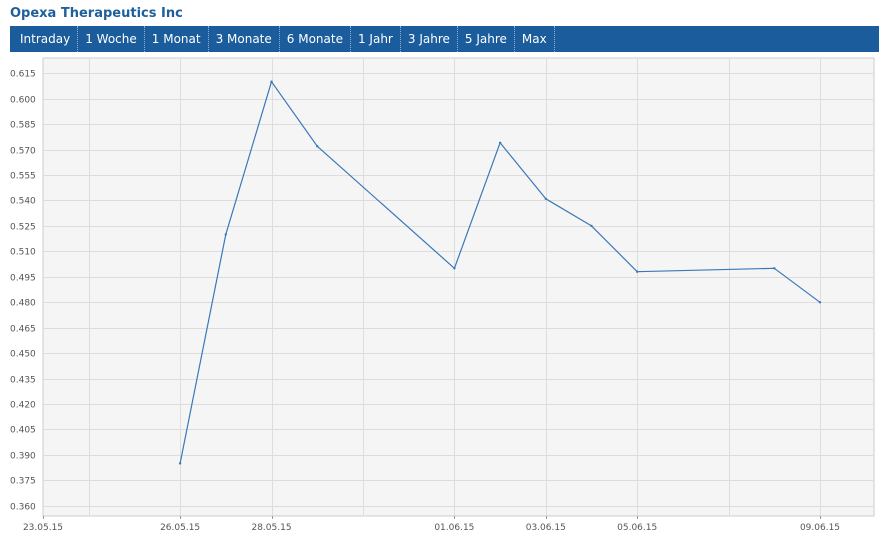 The height and width of the screenshot is (542, 884). I want to click on chart-title: Opexa Therapeutics Inc, so click(96, 13).